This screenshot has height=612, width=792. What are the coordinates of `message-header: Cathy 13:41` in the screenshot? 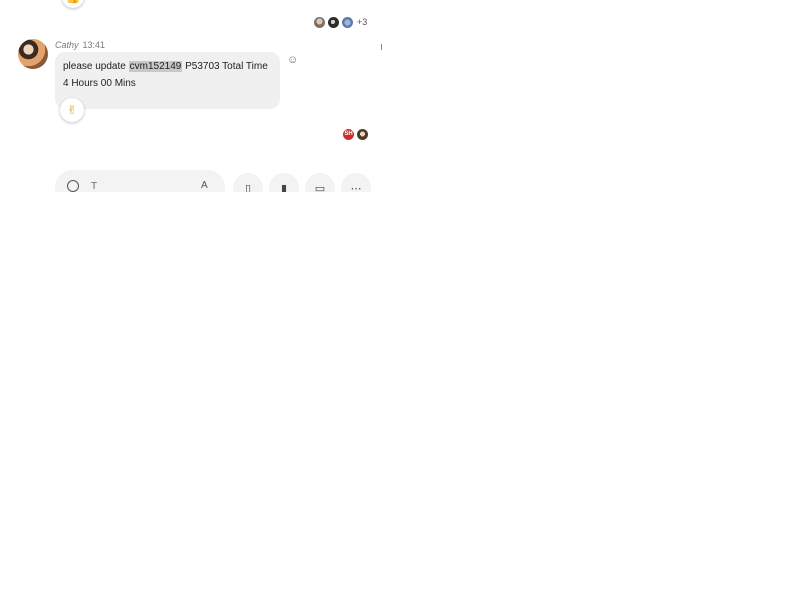 It's located at (80, 45).